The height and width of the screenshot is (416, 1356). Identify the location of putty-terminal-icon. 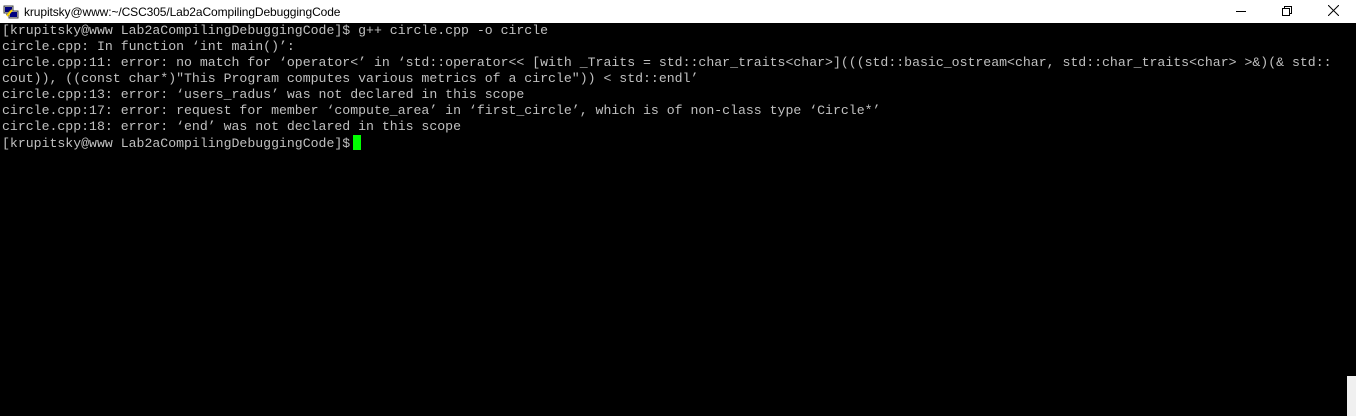
(11, 12).